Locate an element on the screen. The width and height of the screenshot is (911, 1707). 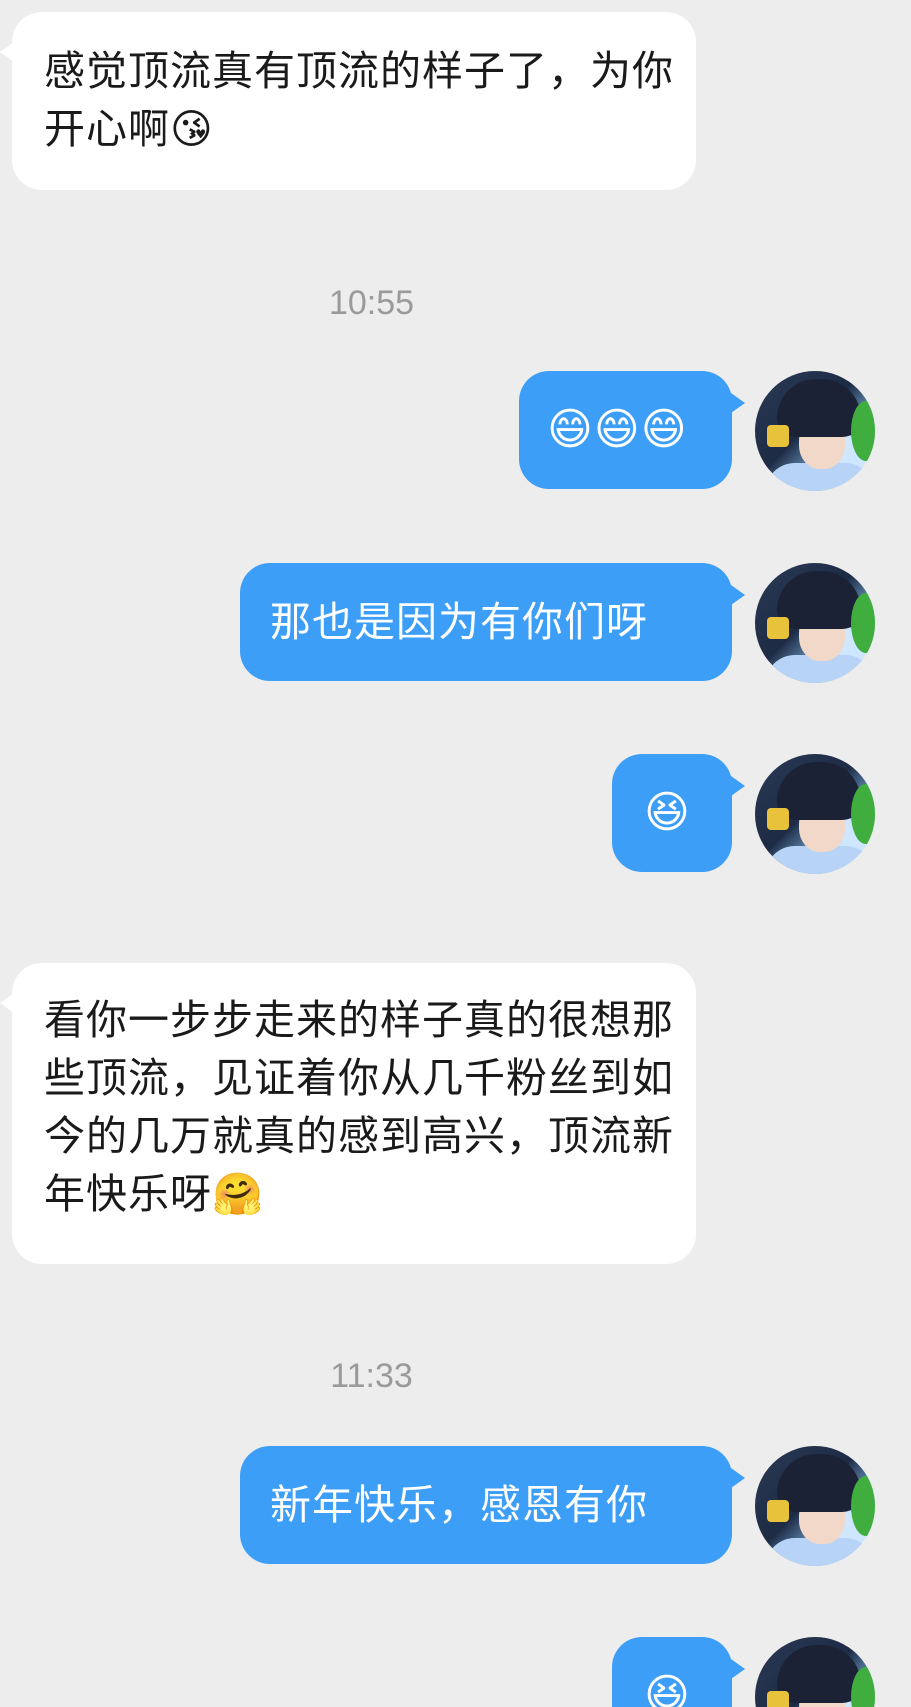
message-text: 那也是因为有你们呀 is located at coordinates (459, 622).